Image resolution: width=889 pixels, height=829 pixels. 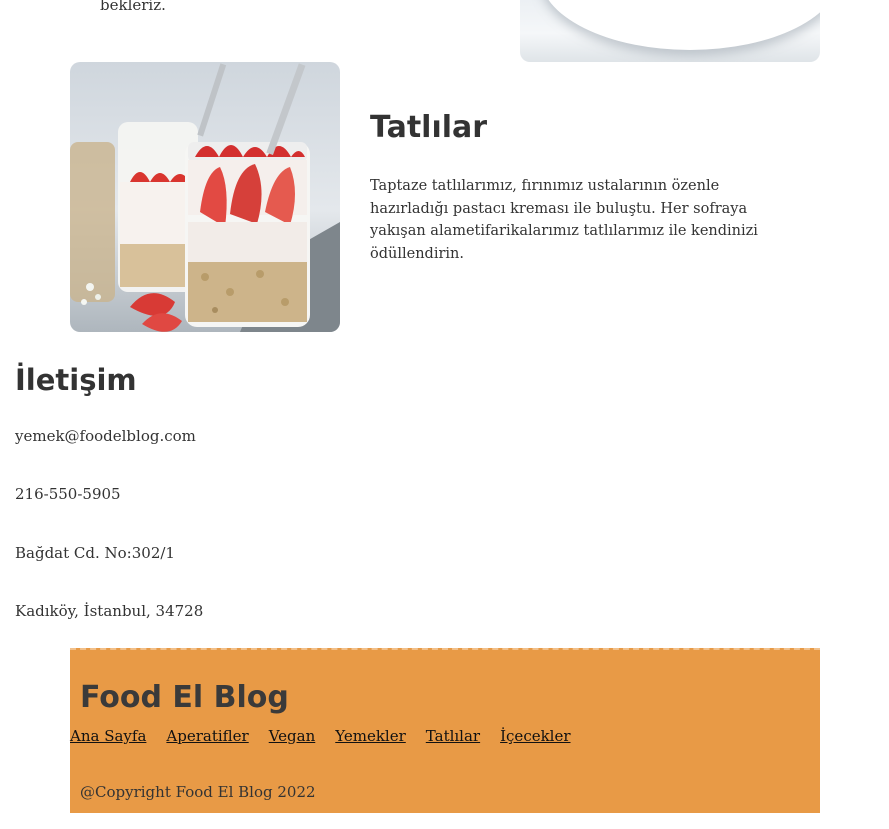 What do you see at coordinates (453, 736) in the screenshot?
I see `footer-link-desserts: Tatlılar` at bounding box center [453, 736].